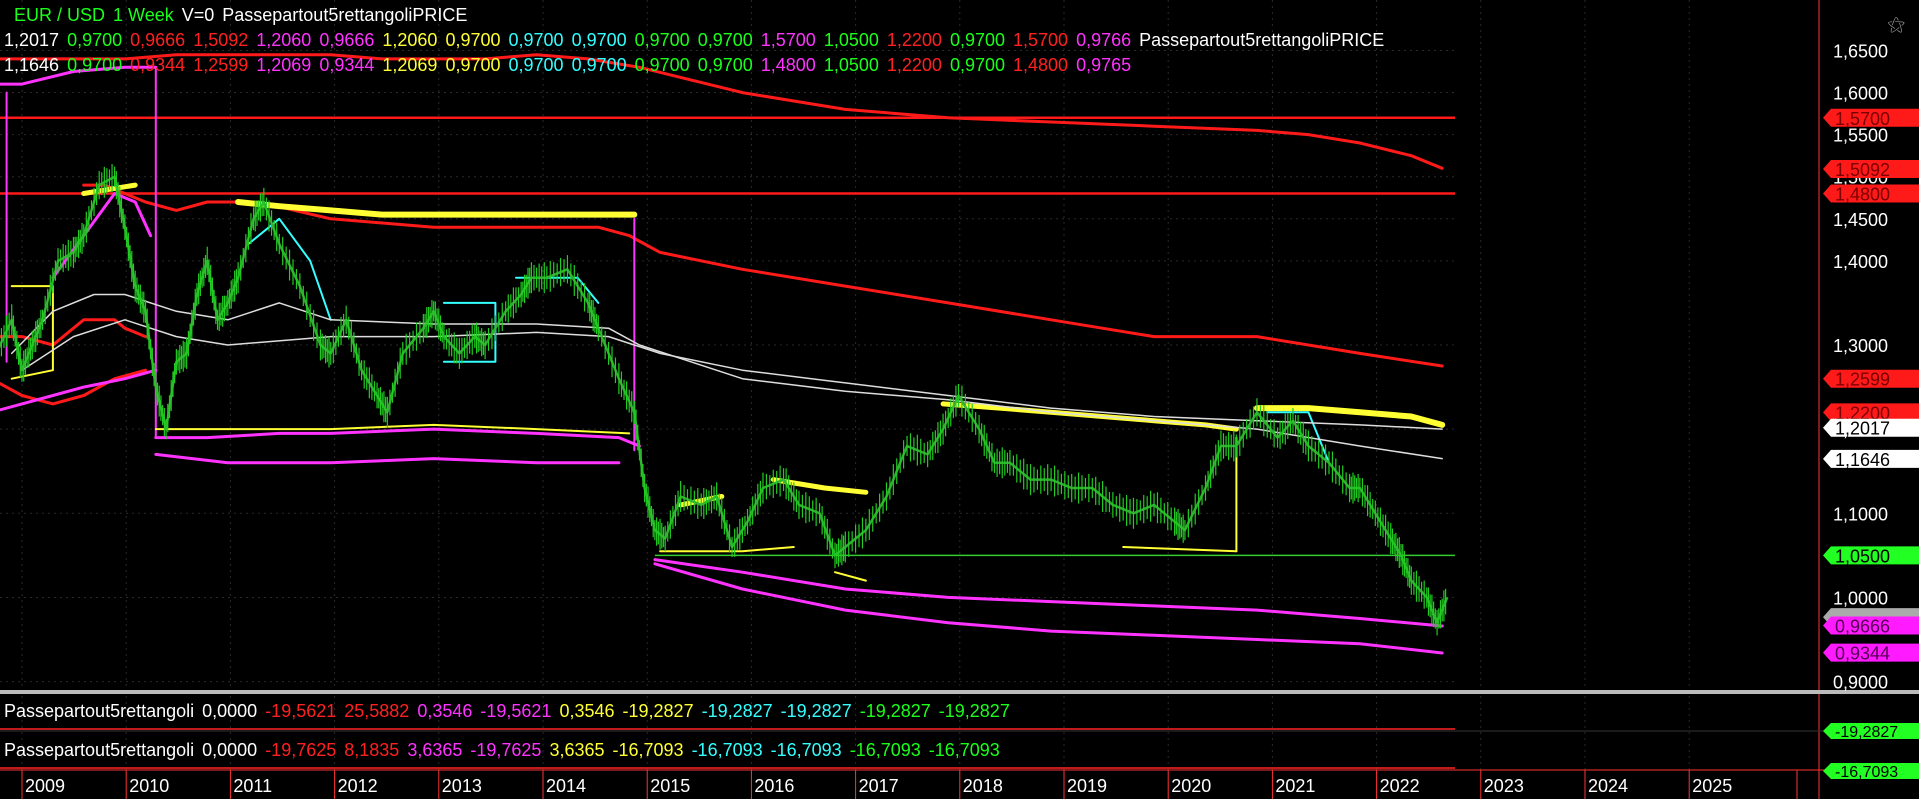  I want to click on sub-value-tag-label: -19,2827, so click(1866, 732).